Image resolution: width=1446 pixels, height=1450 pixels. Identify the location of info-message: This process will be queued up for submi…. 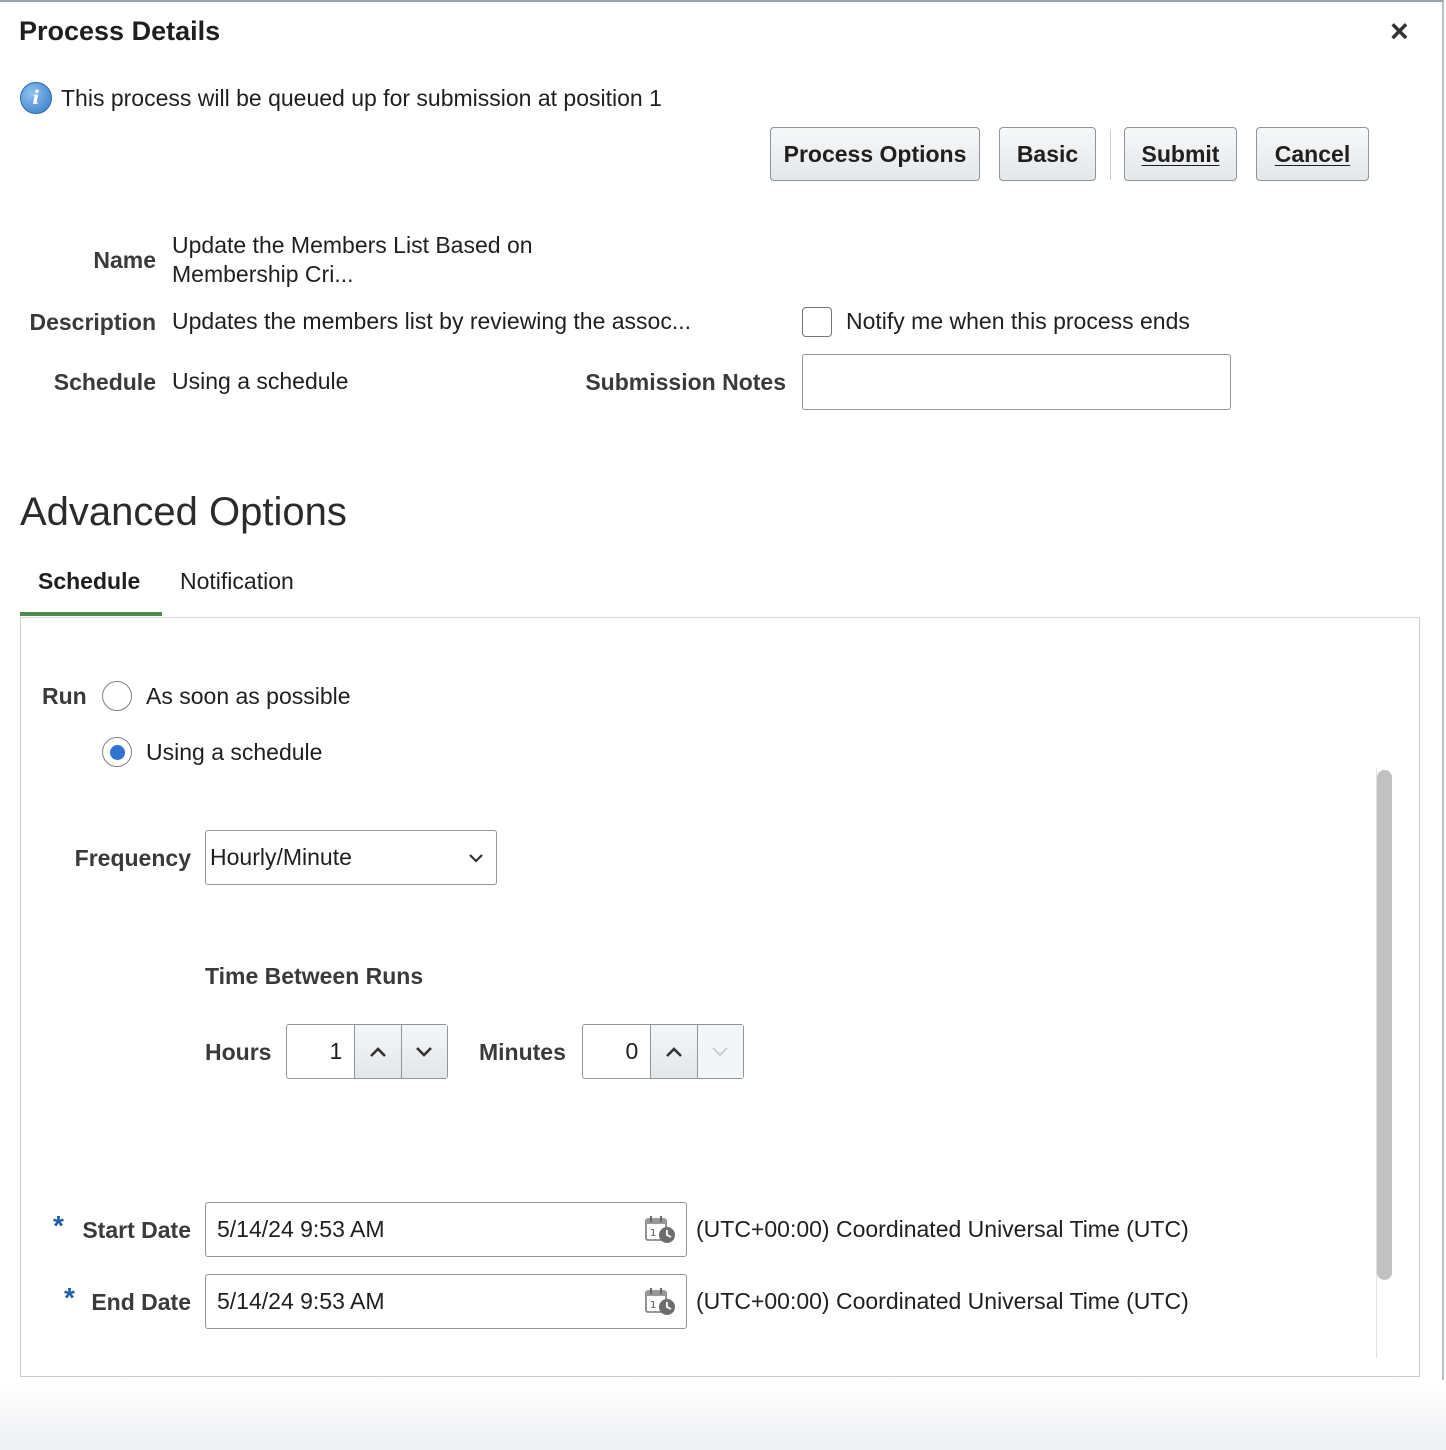
(361, 97).